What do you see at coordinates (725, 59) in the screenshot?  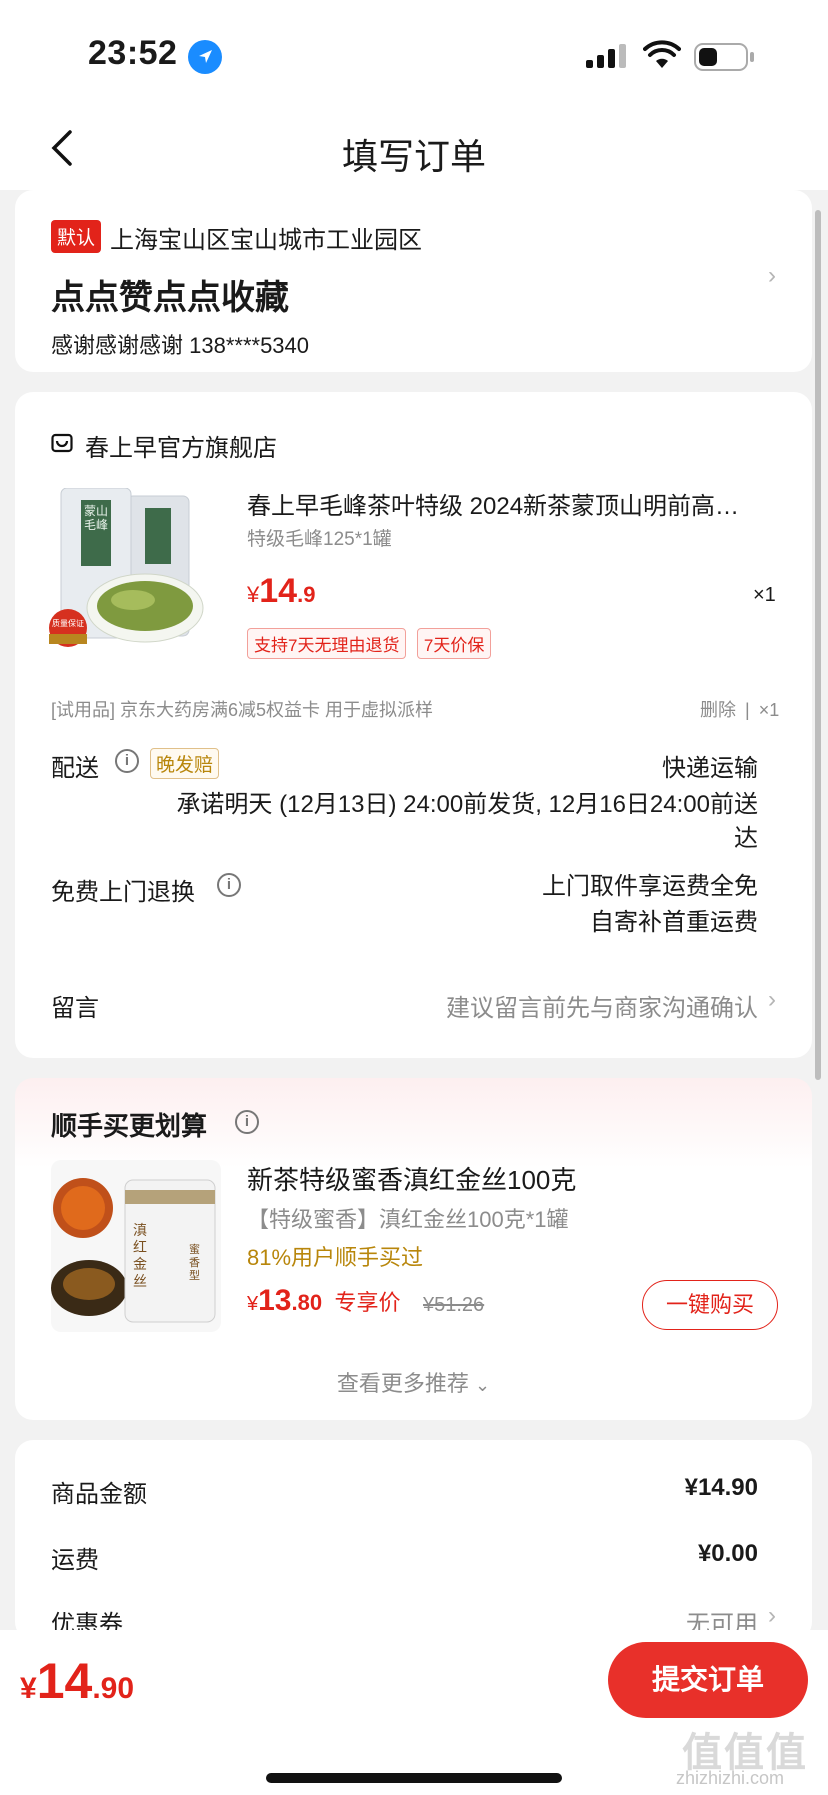 I see `battery-icon` at bounding box center [725, 59].